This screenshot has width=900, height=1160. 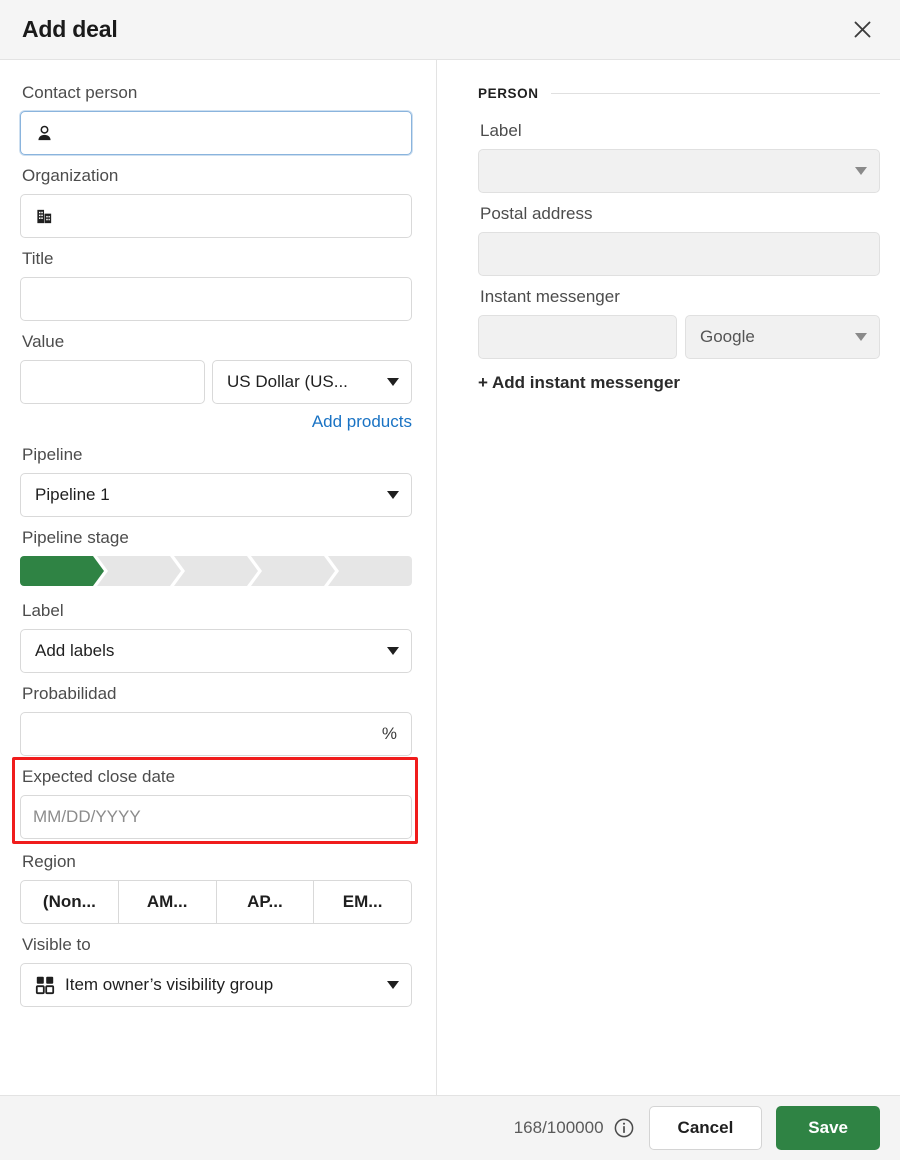 What do you see at coordinates (70, 29) in the screenshot?
I see `page-title: Add deal` at bounding box center [70, 29].